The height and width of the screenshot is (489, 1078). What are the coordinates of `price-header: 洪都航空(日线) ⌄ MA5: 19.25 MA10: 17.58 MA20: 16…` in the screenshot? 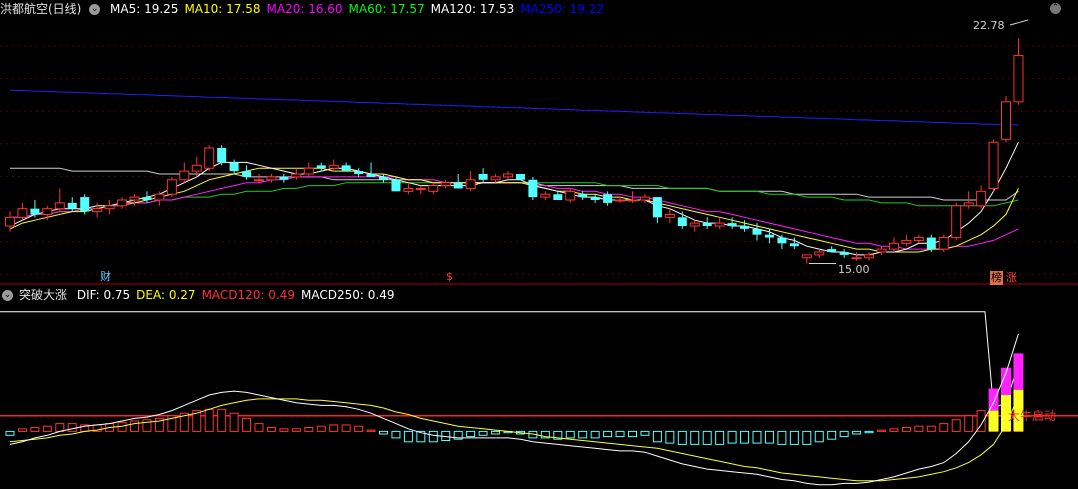 It's located at (308, 9).